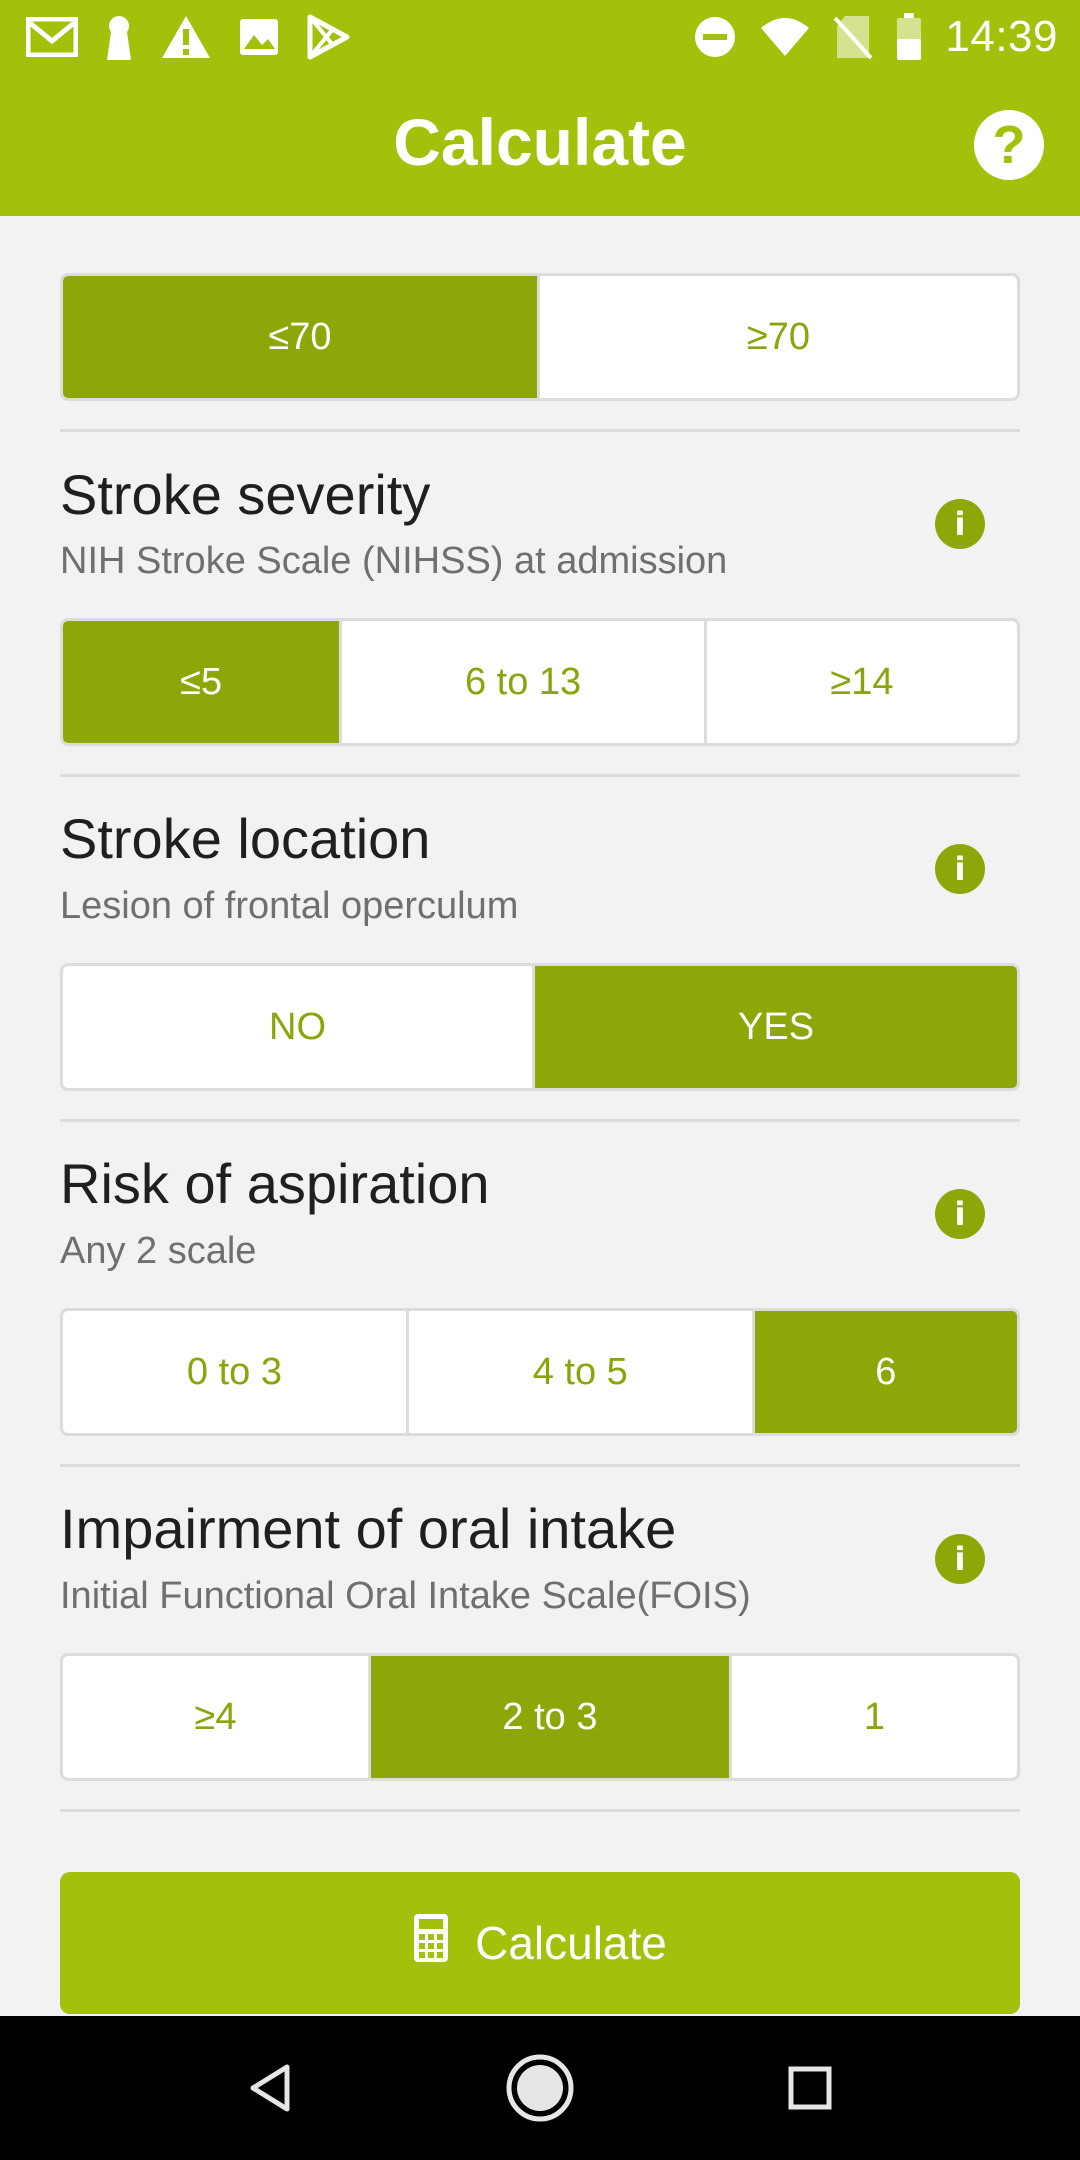 The image size is (1080, 2160). Describe the element at coordinates (275, 1183) in the screenshot. I see `risk-of-aspiration-title: Risk of aspiration` at that location.